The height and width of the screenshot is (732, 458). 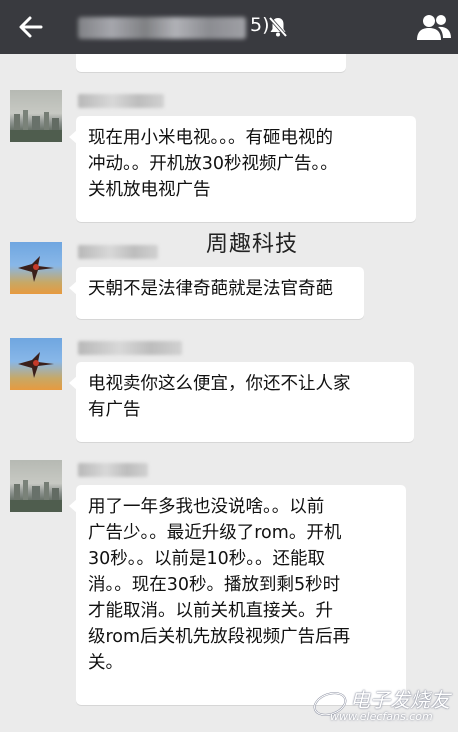 I want to click on people-icon, so click(x=434, y=27).